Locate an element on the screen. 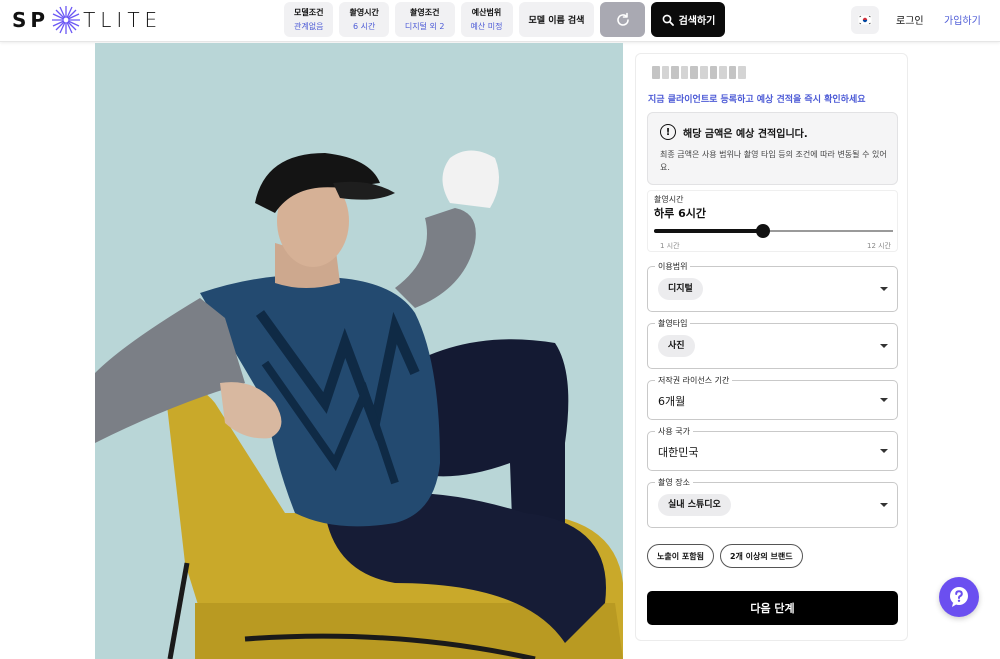 This screenshot has width=1000, height=659. slider-max-label: 12 시간 is located at coordinates (878, 246).